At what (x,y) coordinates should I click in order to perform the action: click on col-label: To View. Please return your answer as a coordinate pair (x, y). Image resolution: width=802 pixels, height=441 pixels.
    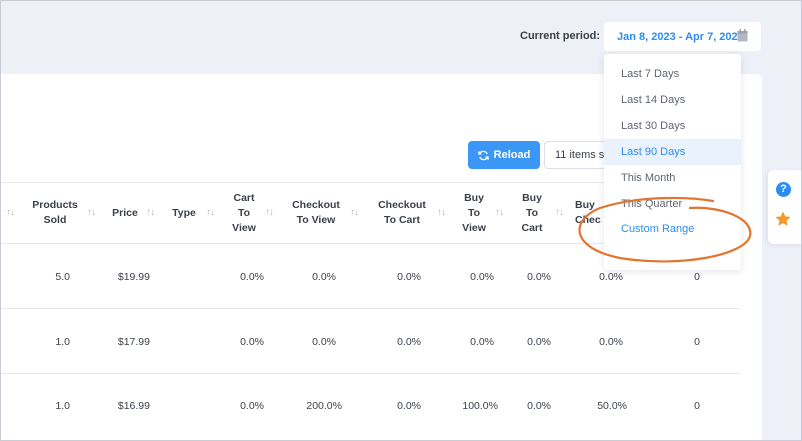
    Looking at the image, I should click on (316, 220).